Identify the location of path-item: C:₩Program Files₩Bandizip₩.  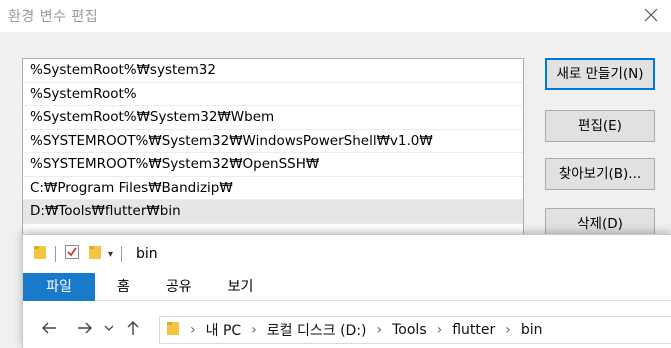
(273, 188).